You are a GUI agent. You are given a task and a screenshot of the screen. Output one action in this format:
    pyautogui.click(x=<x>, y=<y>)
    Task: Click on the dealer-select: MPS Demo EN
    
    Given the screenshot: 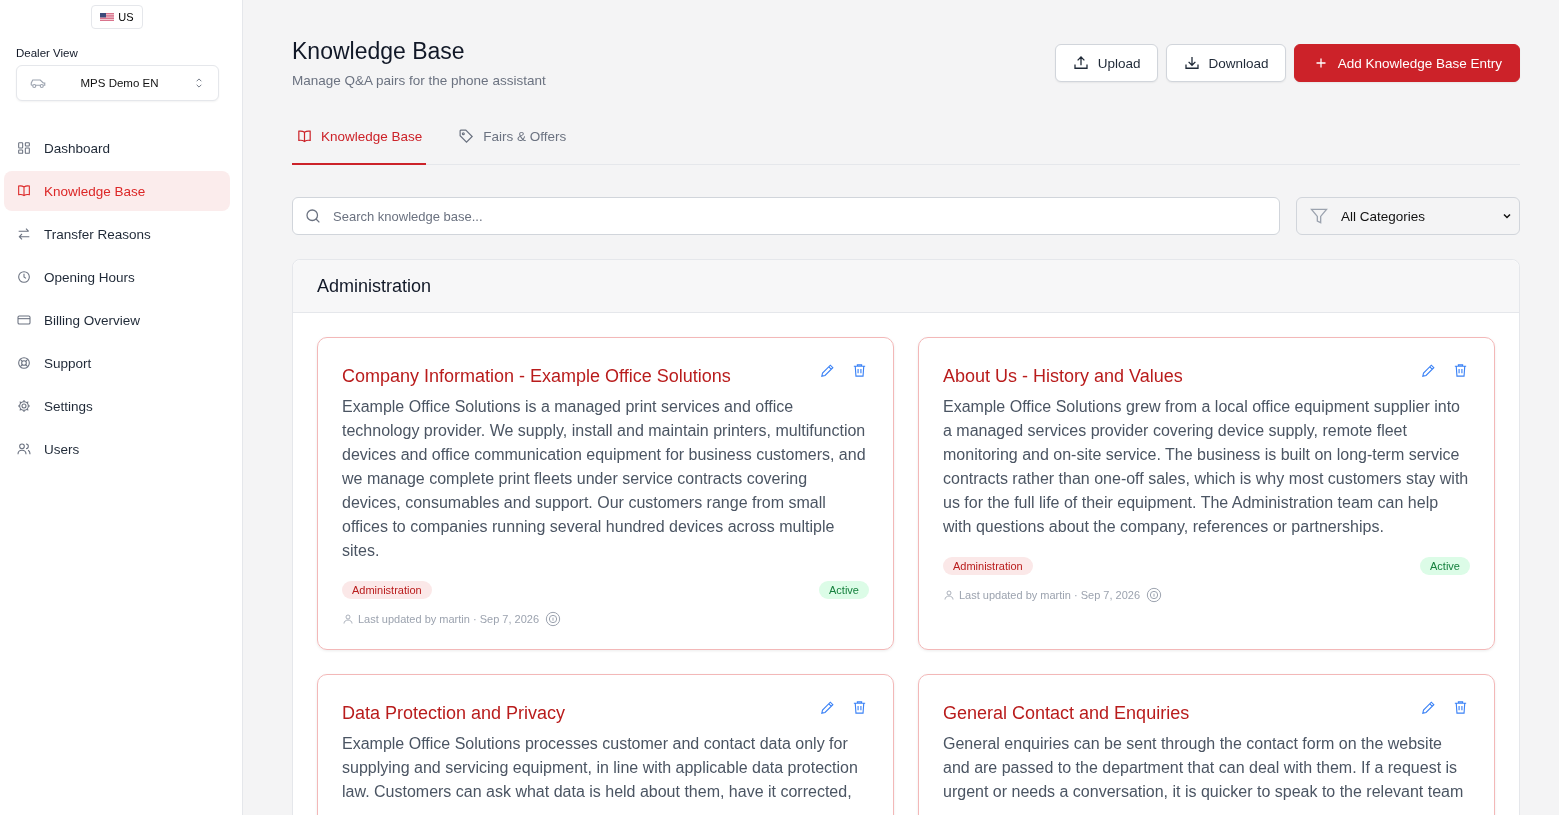 What is the action you would take?
    pyautogui.click(x=117, y=83)
    